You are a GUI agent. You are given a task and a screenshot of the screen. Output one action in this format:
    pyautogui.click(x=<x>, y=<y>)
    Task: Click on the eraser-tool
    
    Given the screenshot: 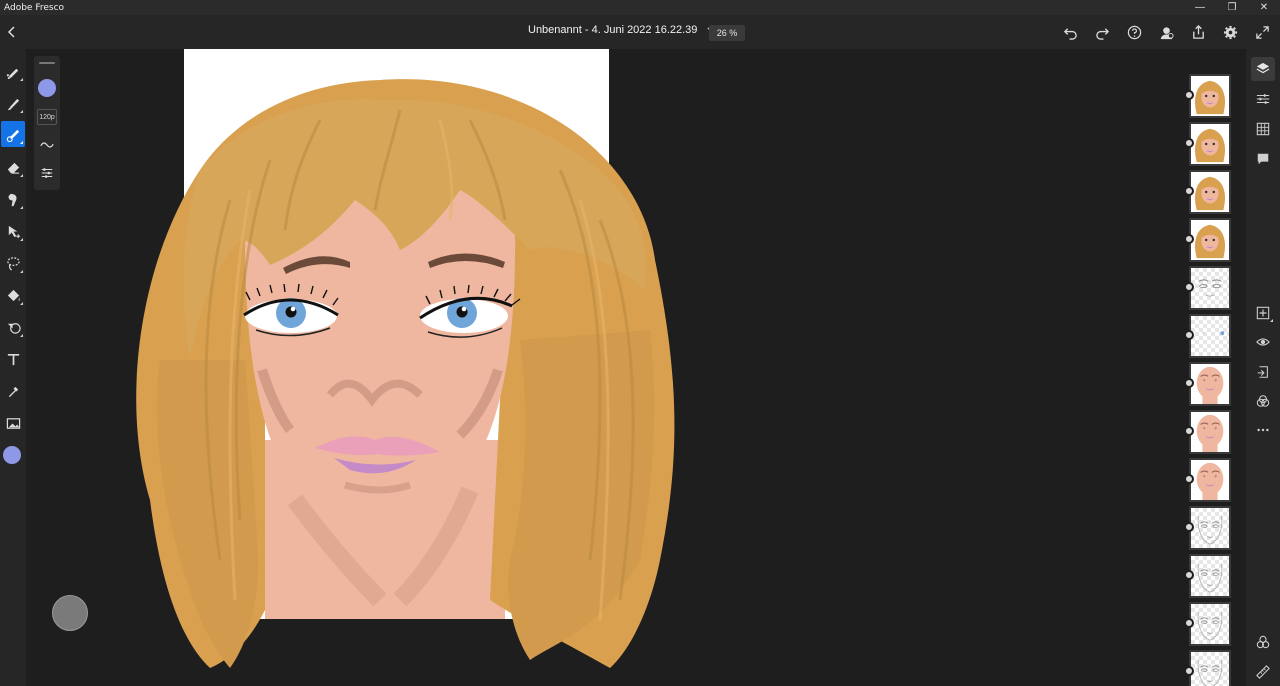 What is the action you would take?
    pyautogui.click(x=13, y=167)
    